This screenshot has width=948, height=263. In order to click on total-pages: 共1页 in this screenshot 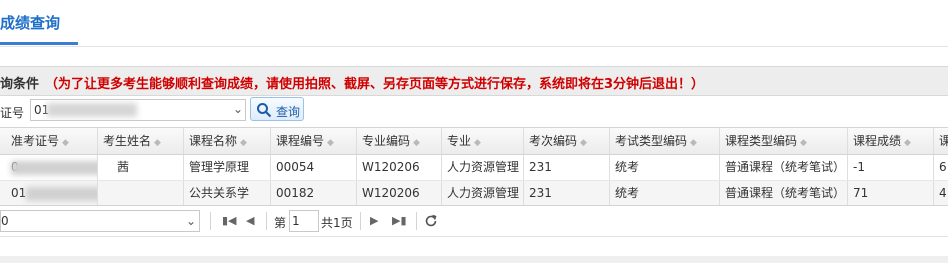, I will do `click(337, 223)`.